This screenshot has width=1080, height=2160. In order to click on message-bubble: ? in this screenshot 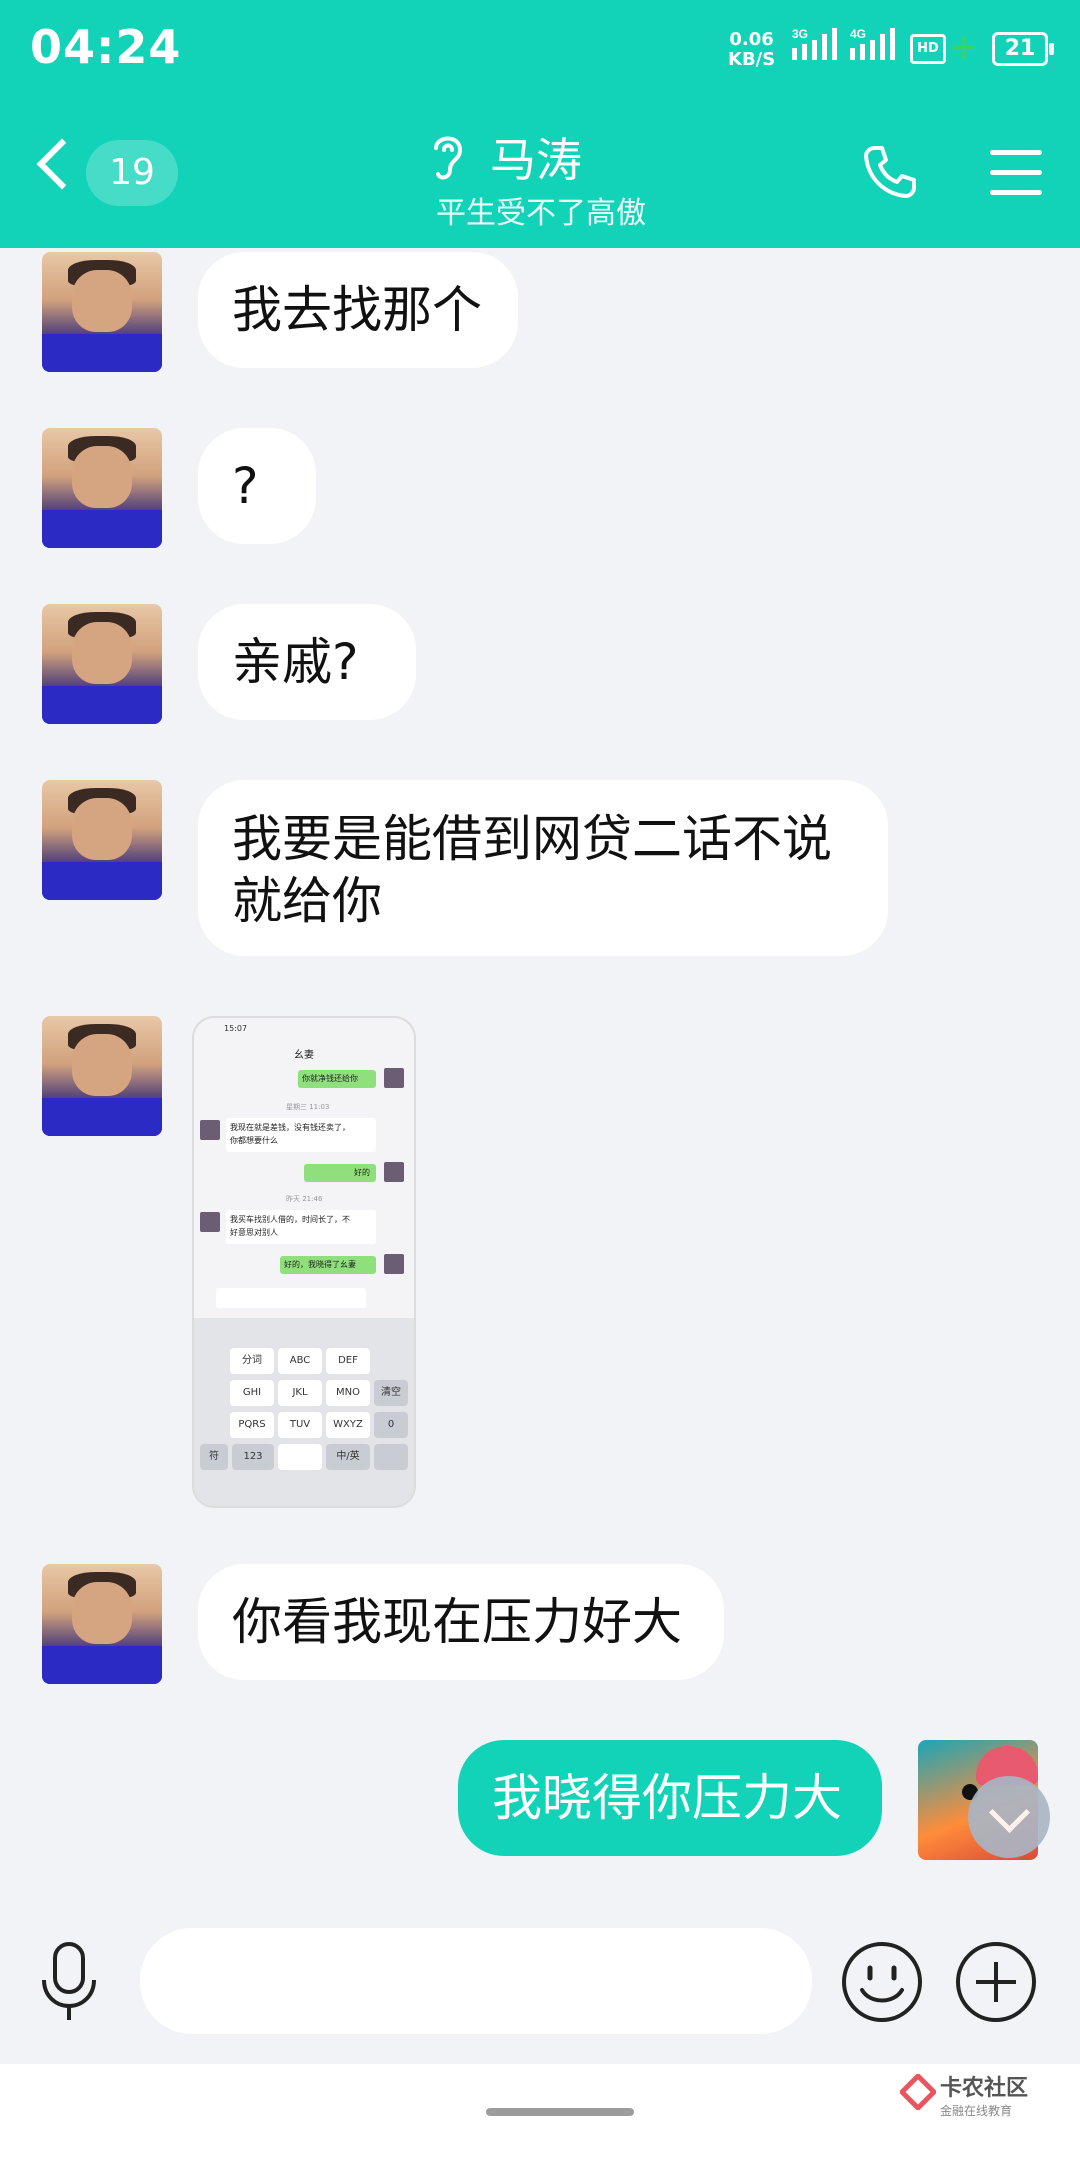, I will do `click(257, 486)`.